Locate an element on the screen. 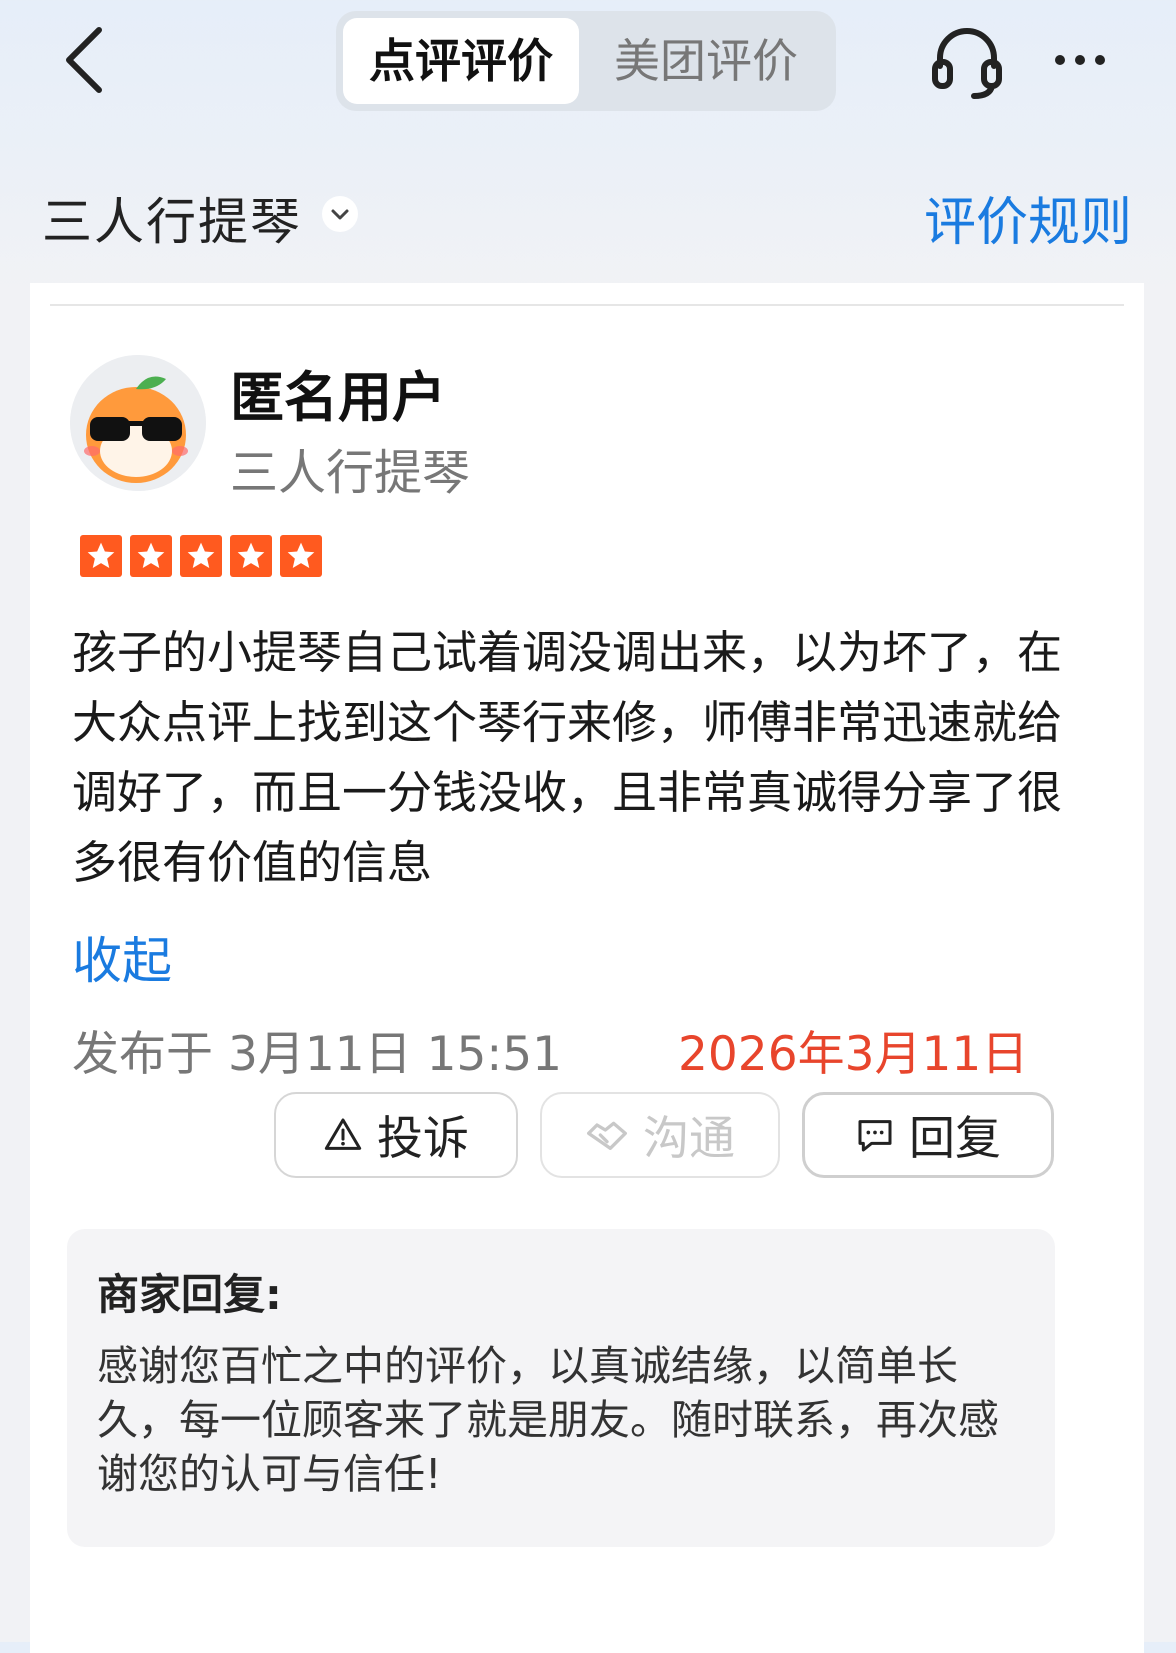 This screenshot has height=1653, width=1176. complain-label: 投诉 is located at coordinates (423, 1138).